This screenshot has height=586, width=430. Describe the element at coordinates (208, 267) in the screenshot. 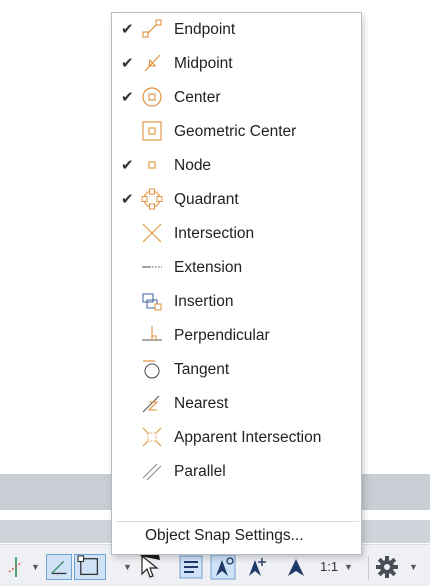

I see `menu-item-label: Extension` at that location.